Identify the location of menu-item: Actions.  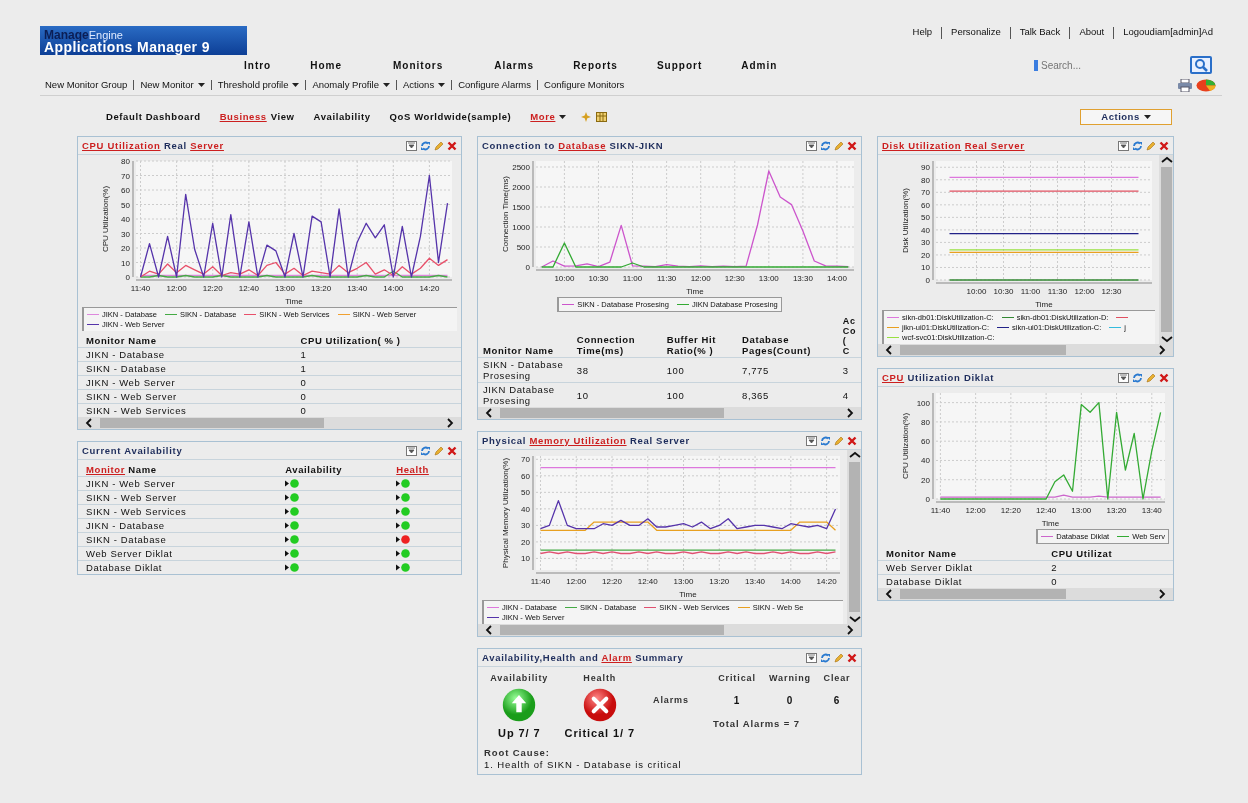
(424, 85).